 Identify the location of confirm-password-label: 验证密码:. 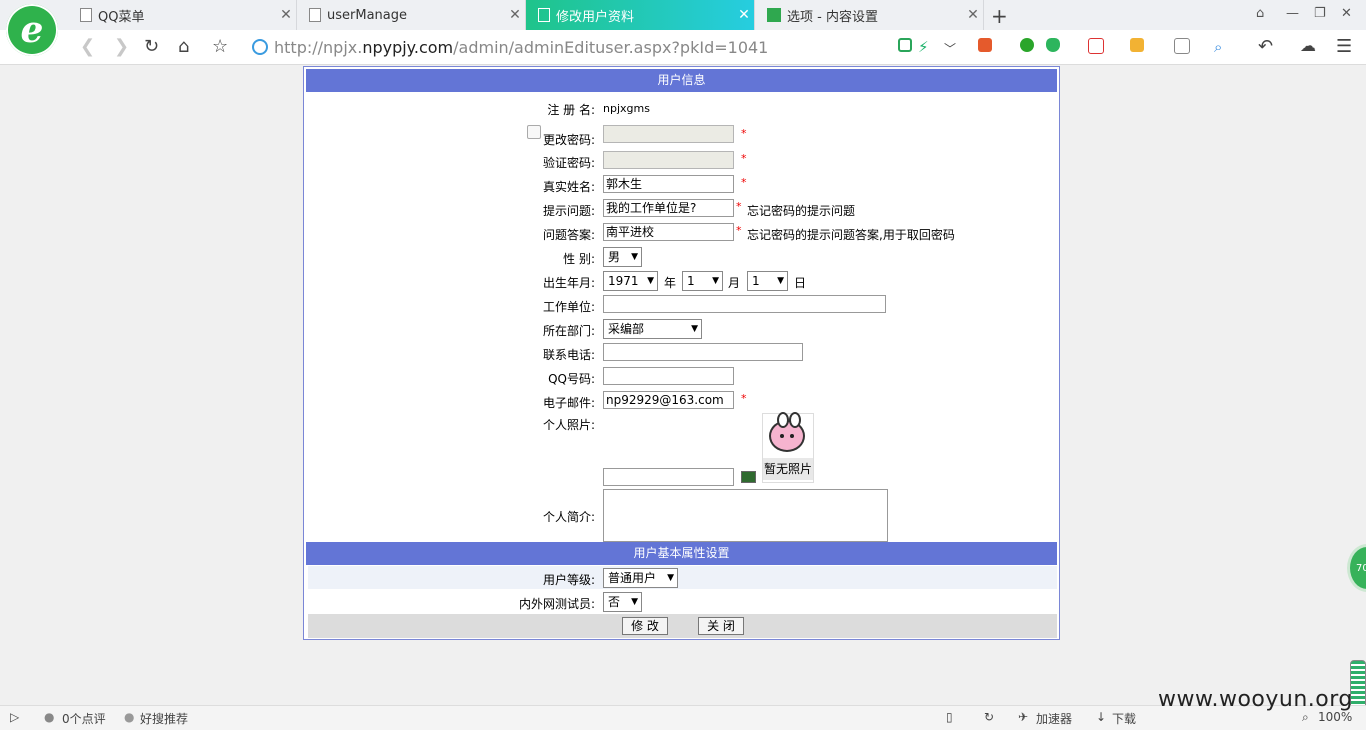
(568, 163).